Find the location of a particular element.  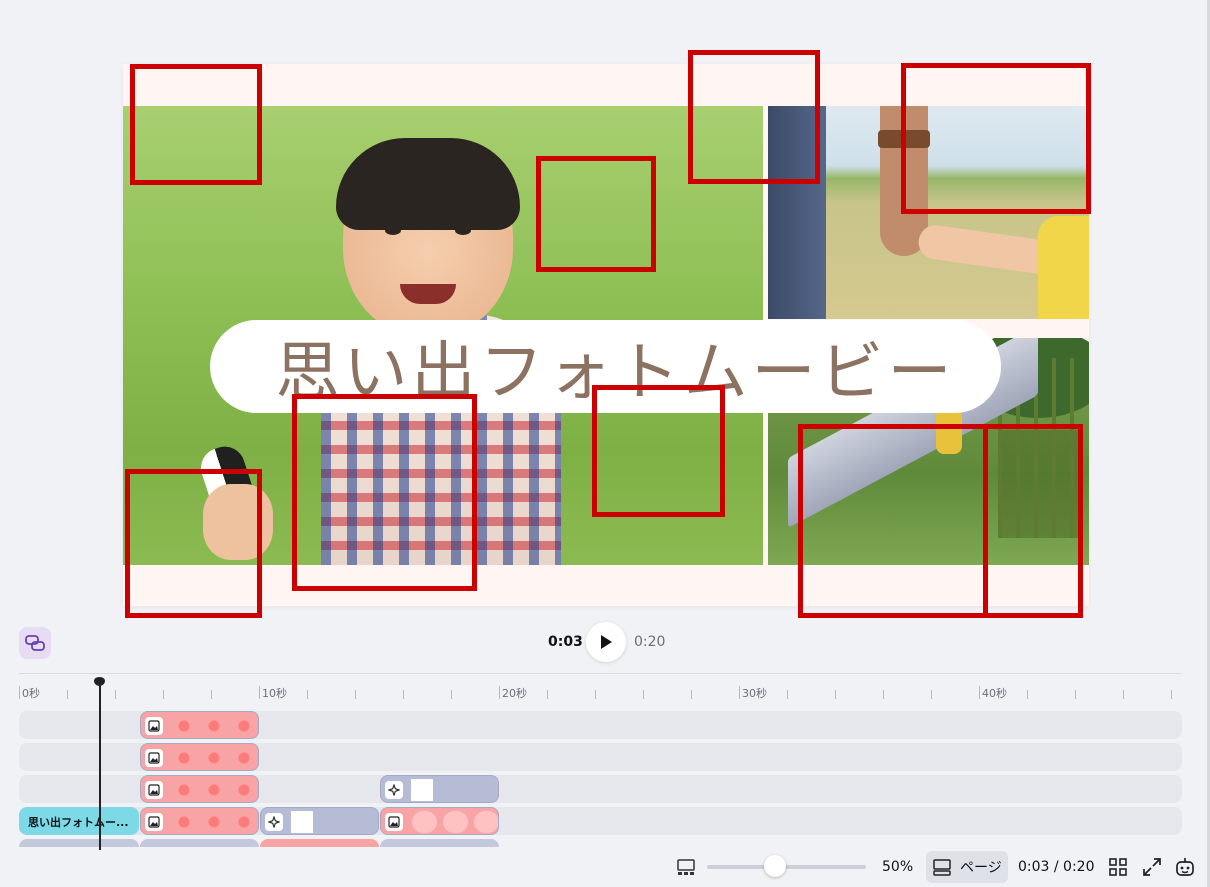

expand-icon is located at coordinates (1152, 867).